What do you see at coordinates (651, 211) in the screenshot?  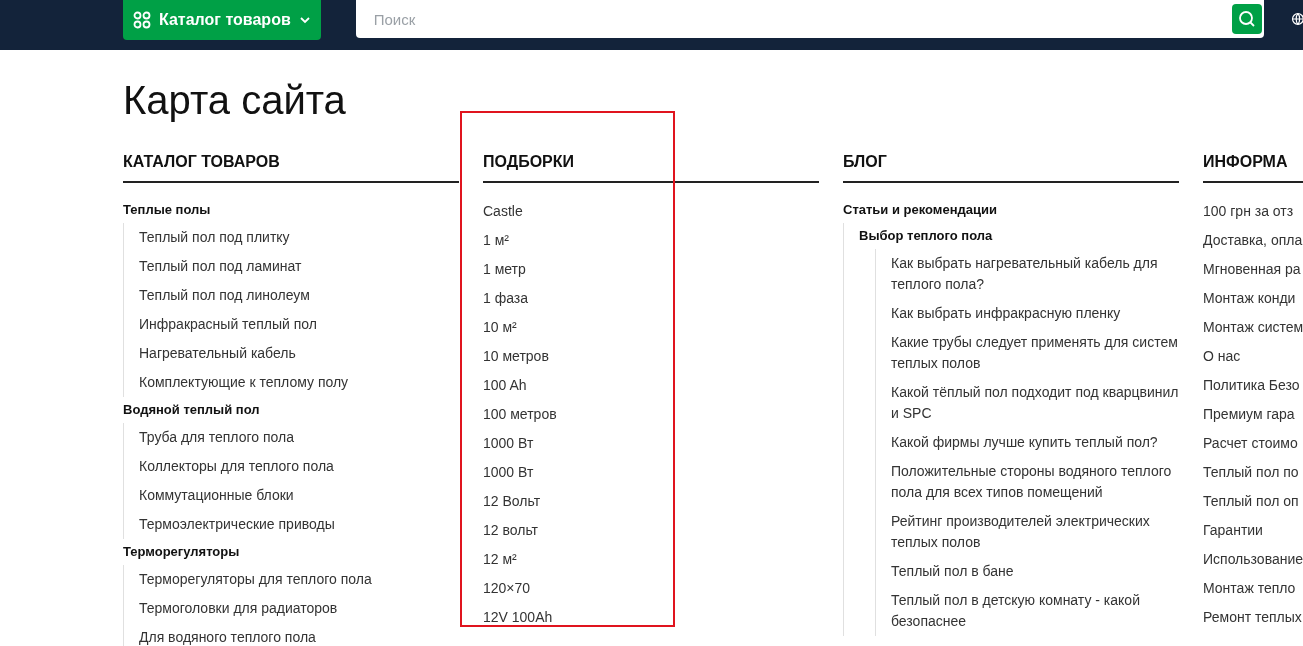 I see `sitemap-link: Castle` at bounding box center [651, 211].